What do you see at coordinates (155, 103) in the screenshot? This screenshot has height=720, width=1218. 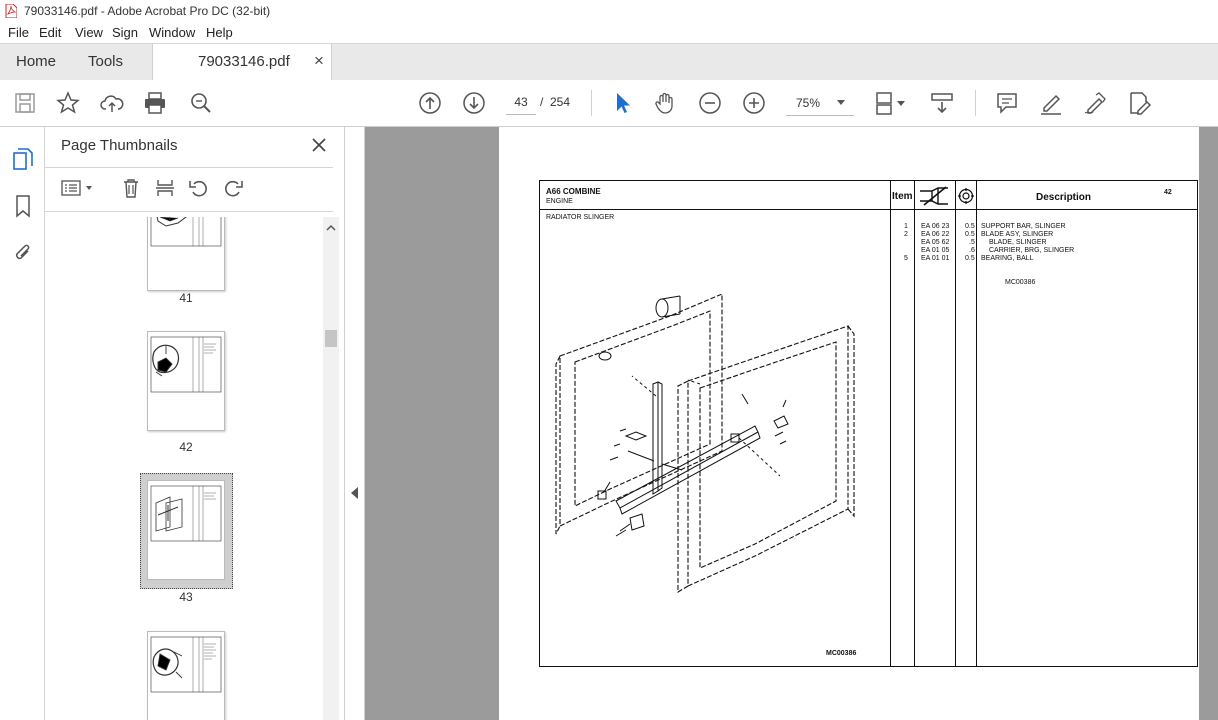 I see `print-icon` at bounding box center [155, 103].